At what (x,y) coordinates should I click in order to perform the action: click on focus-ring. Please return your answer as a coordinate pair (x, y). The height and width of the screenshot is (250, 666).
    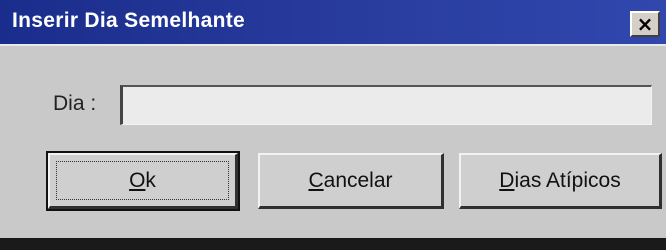
    Looking at the image, I should click on (142, 180).